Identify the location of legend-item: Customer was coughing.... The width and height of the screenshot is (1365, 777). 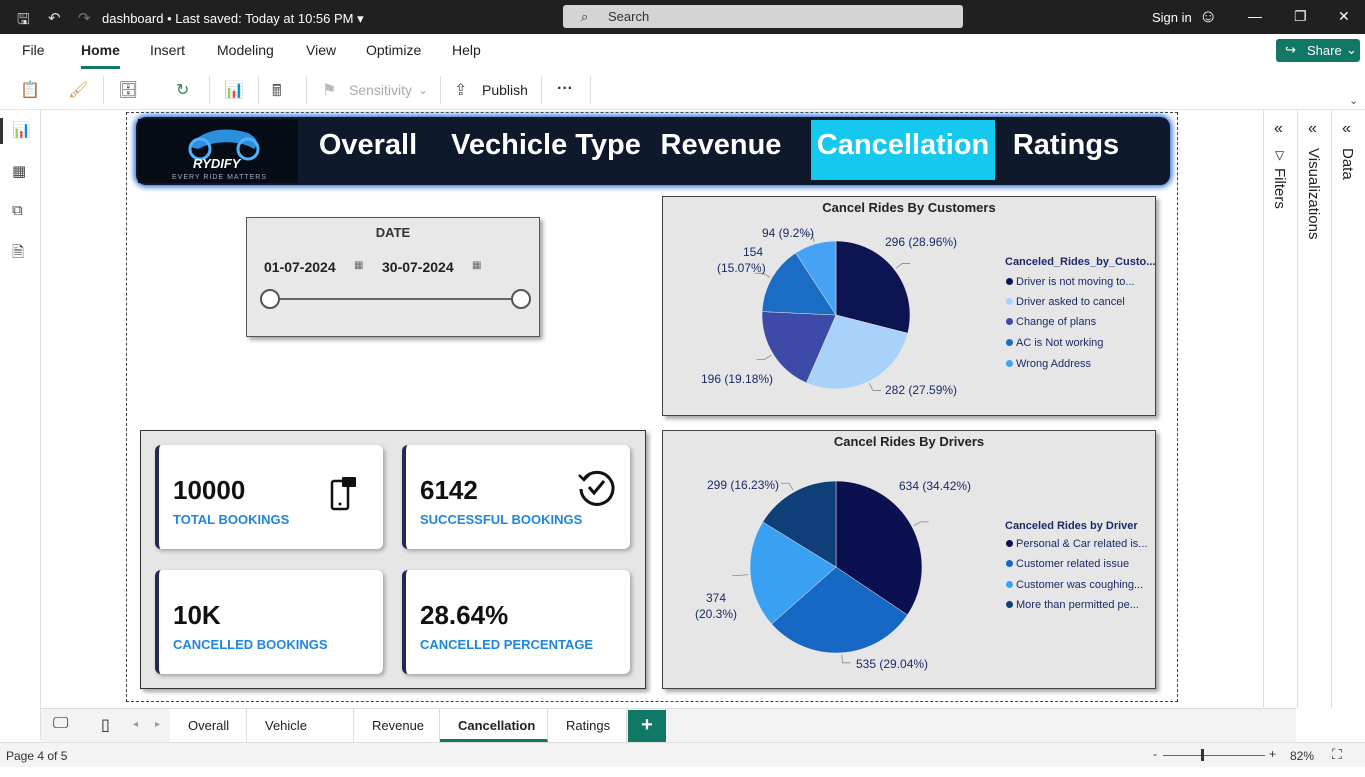
(1074, 585).